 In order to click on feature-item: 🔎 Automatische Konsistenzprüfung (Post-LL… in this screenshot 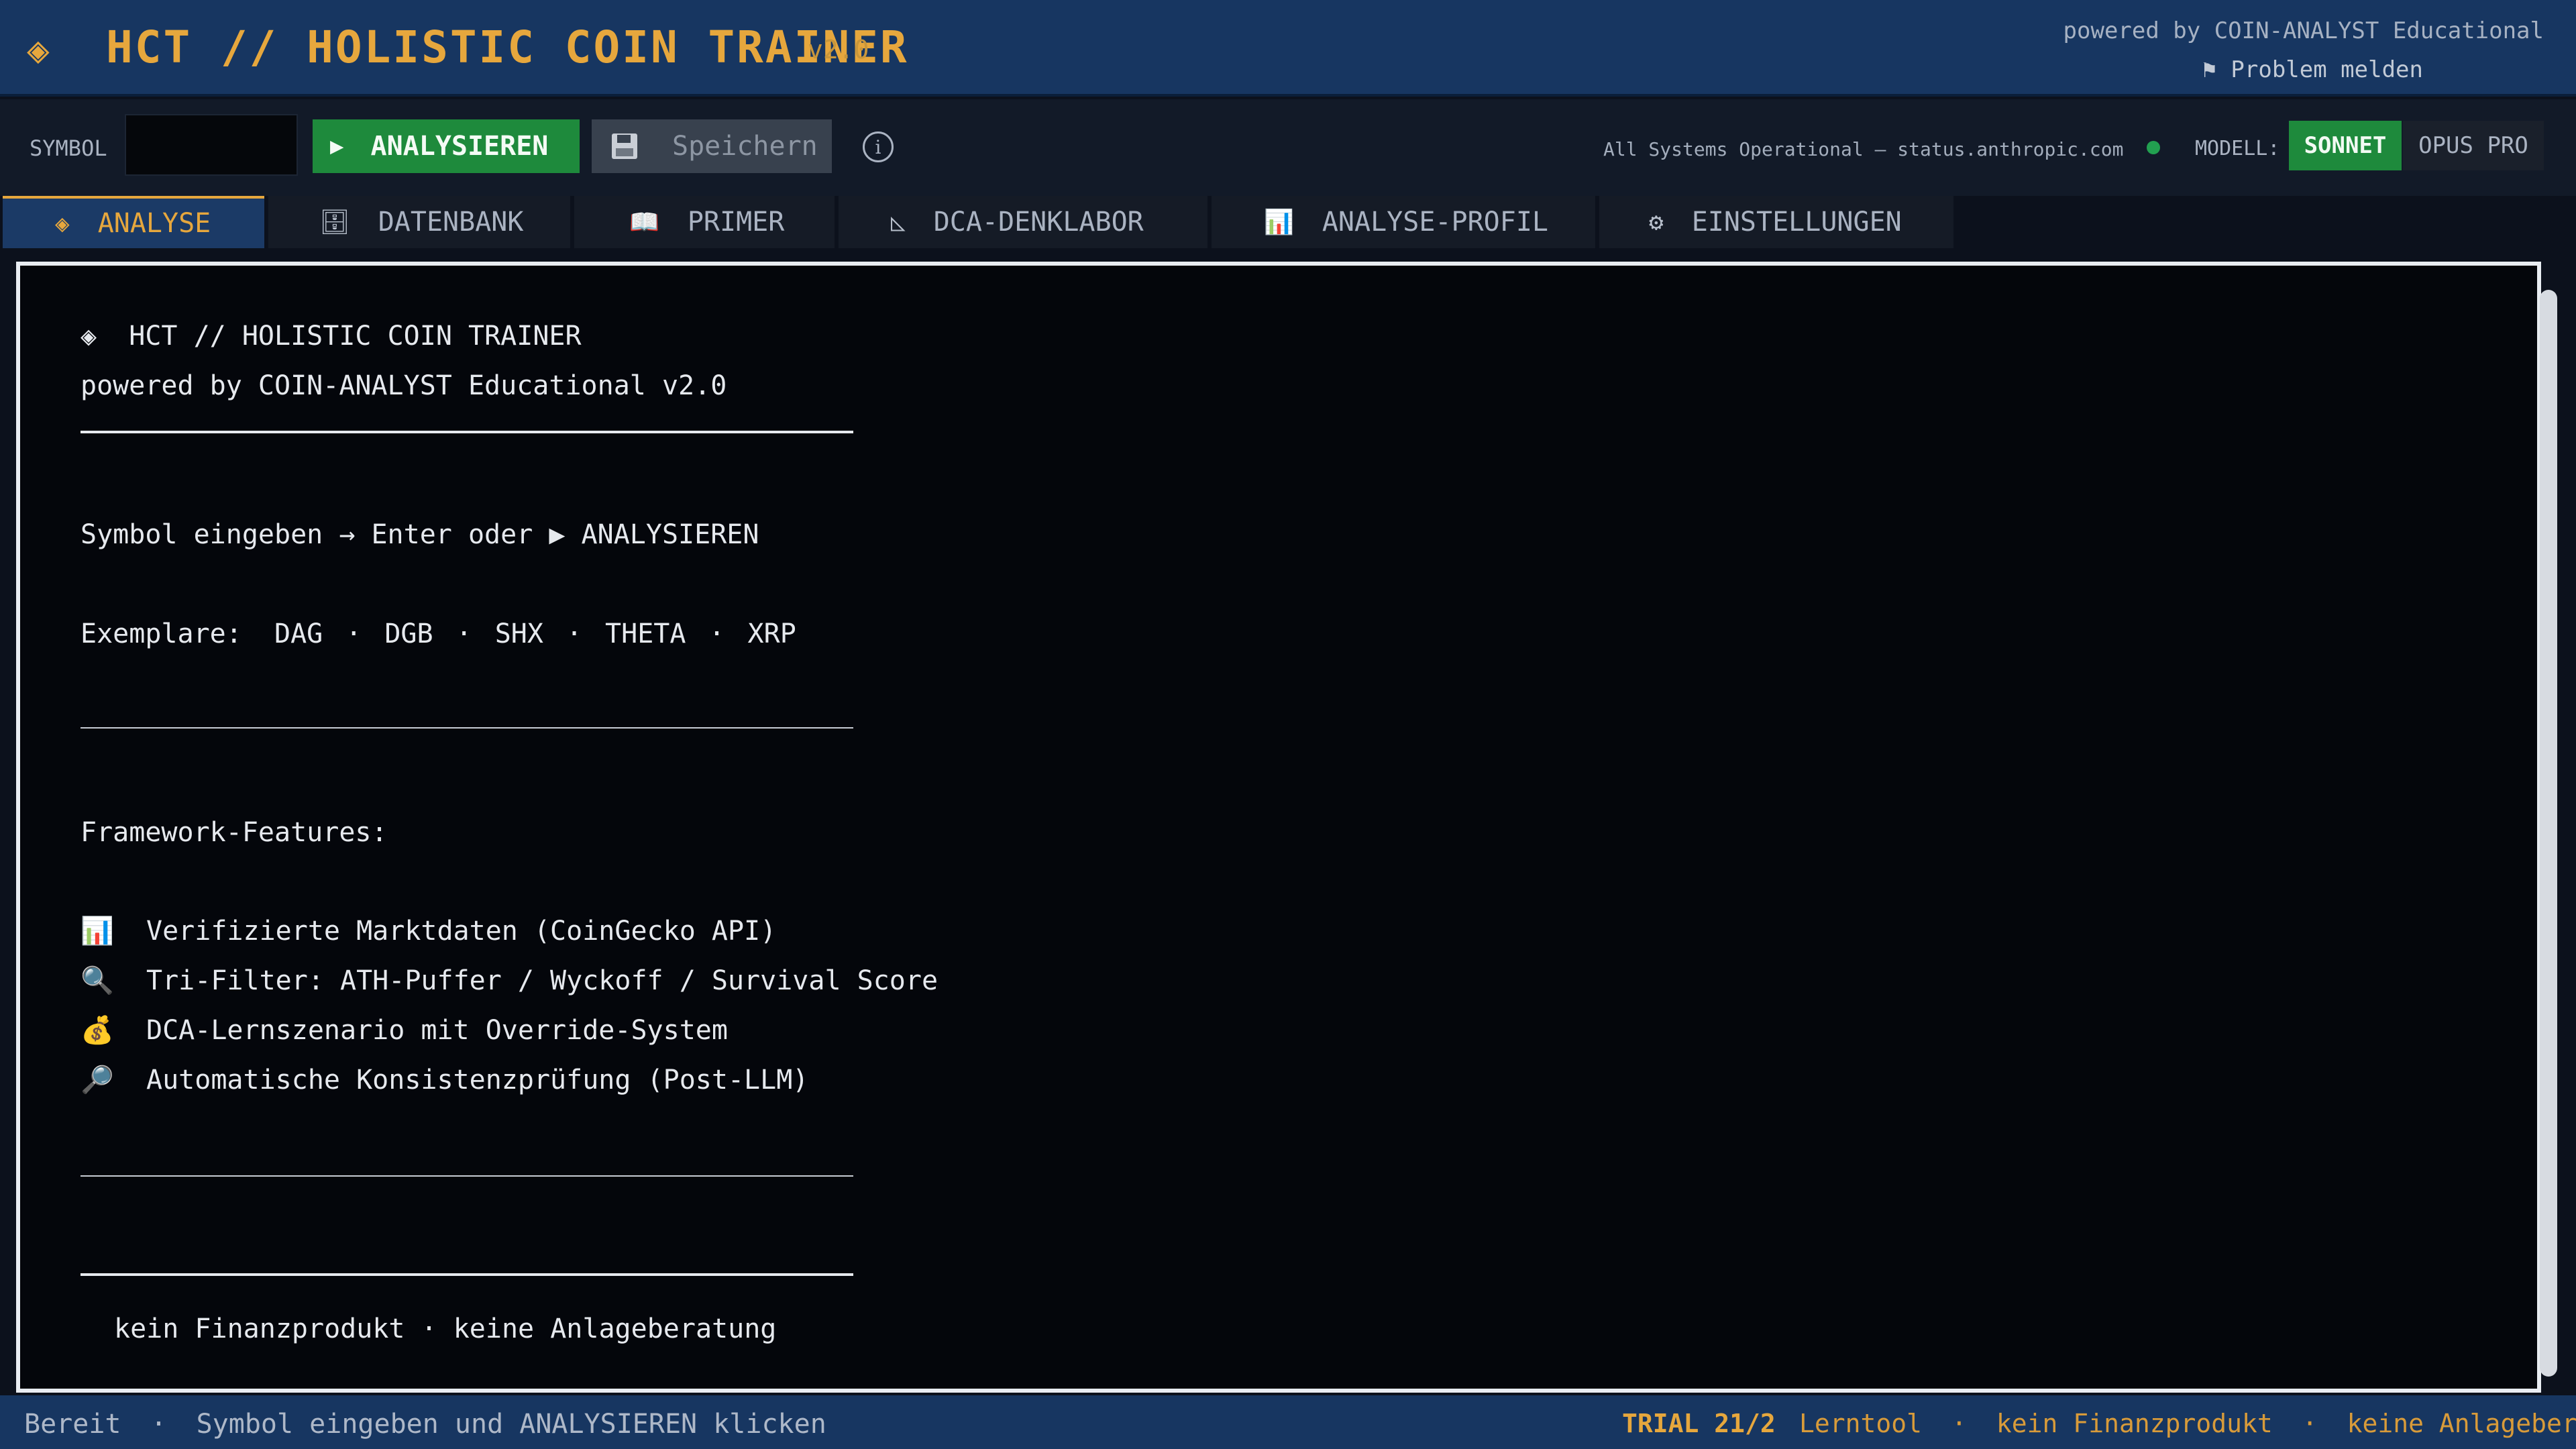, I will do `click(444, 1080)`.